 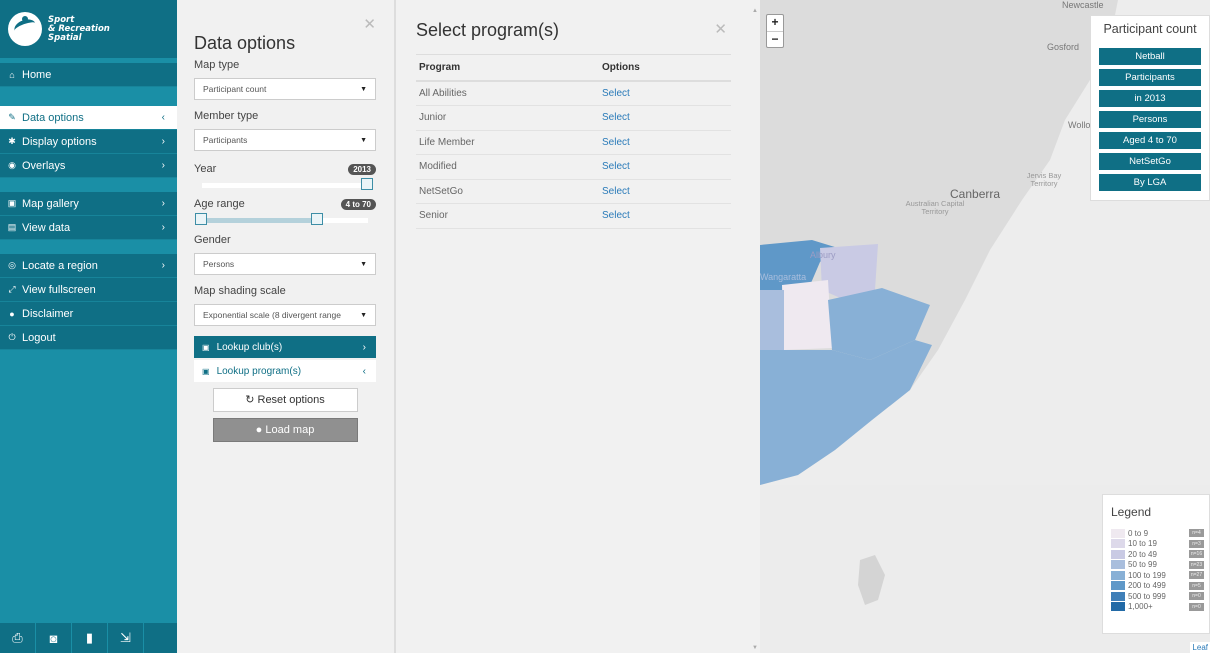 What do you see at coordinates (12, 337) in the screenshot?
I see `power-icon: ⏻` at bounding box center [12, 337].